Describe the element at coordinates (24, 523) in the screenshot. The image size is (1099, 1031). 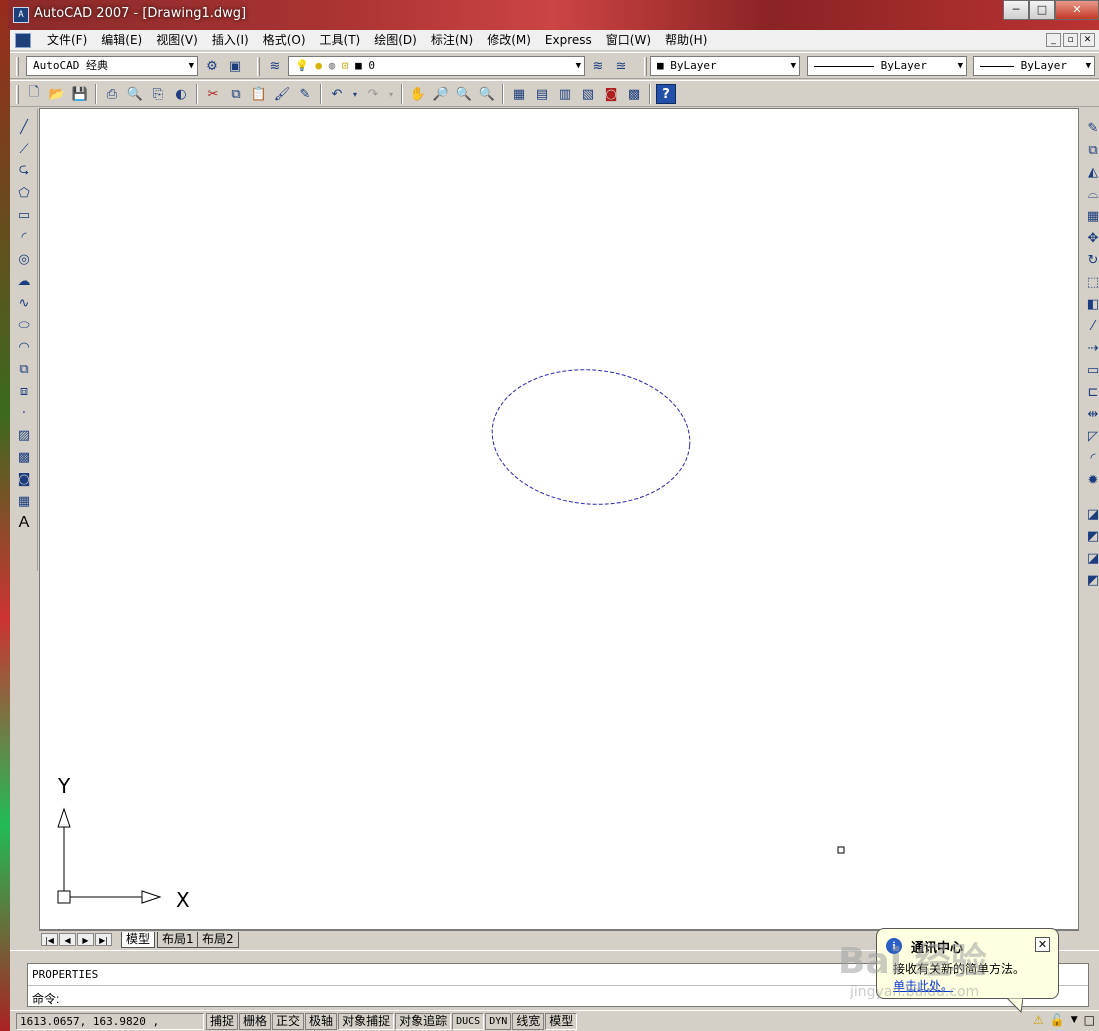
I see `multiline-text-icon: A` at that location.